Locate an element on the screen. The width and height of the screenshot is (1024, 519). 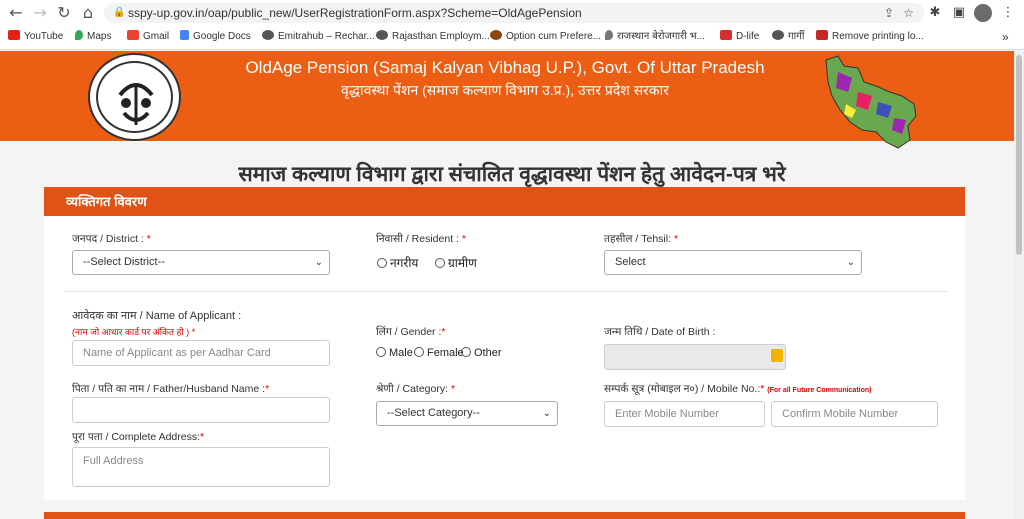
share-icon: ⇪ is located at coordinates (889, 13).